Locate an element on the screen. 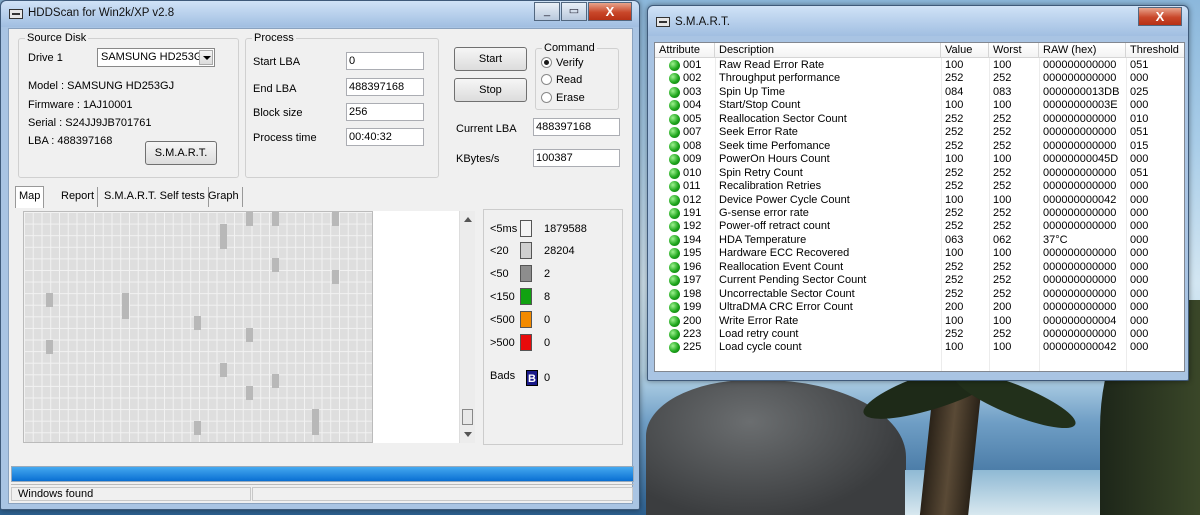 The image size is (1200, 515). maximize-button: ▭ is located at coordinates (574, 11).